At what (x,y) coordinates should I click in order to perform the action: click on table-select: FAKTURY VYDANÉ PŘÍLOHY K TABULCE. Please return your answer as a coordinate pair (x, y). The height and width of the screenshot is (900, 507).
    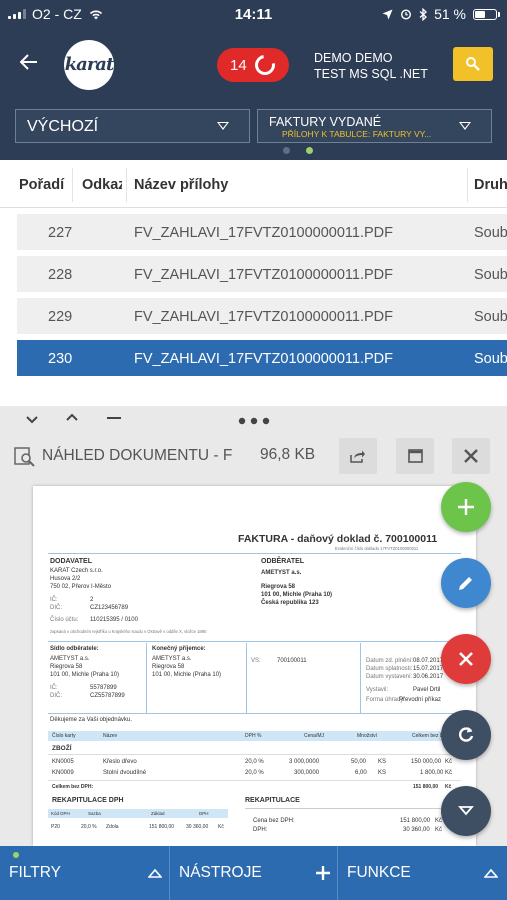
    Looking at the image, I should click on (374, 126).